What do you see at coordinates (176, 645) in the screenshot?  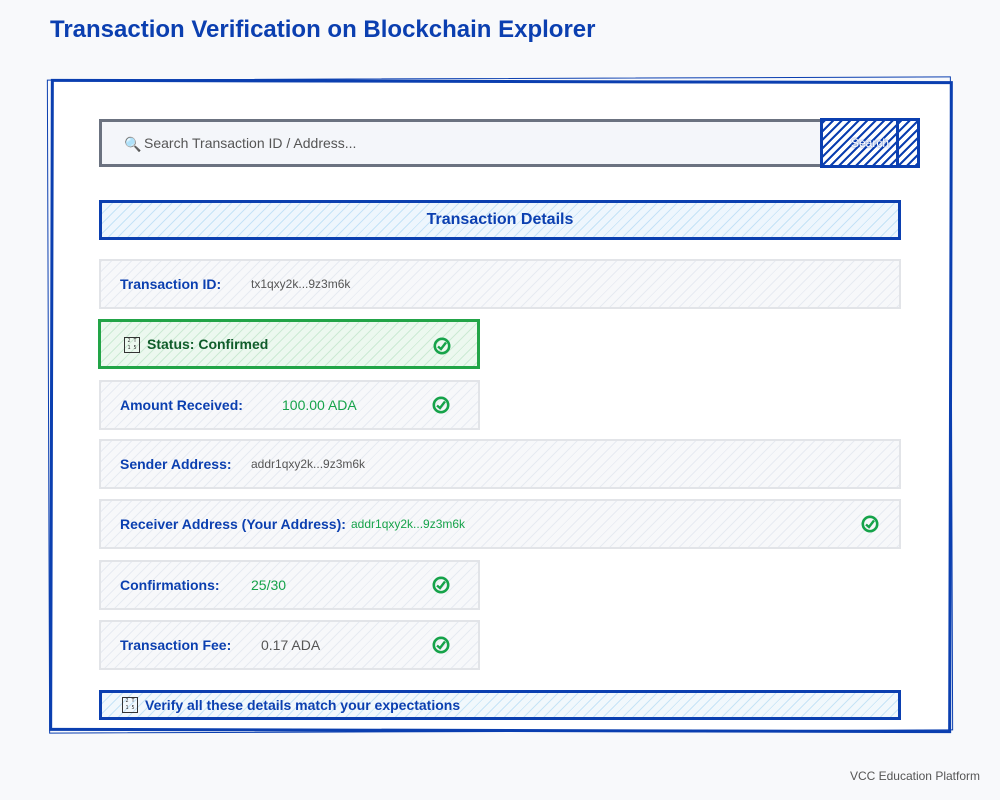 I see `transaction-fee-label: Transaction Fee:` at bounding box center [176, 645].